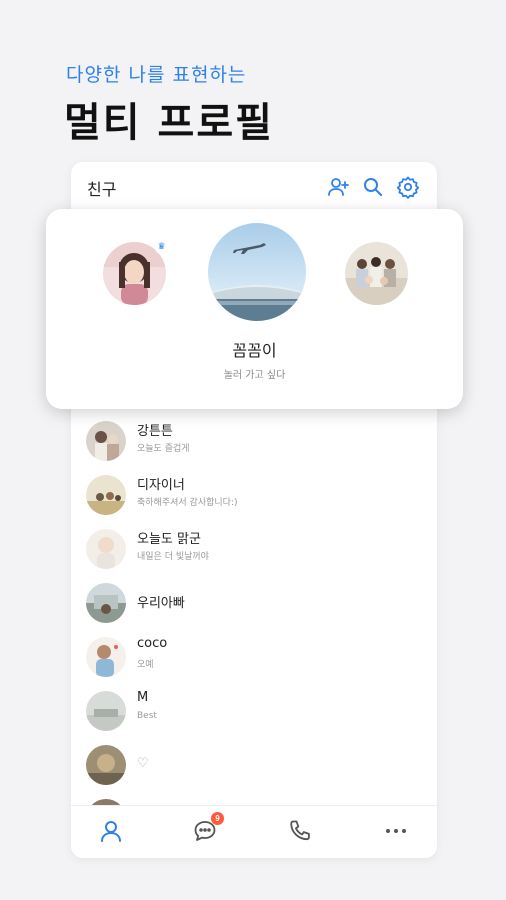  I want to click on friend-status: Best, so click(147, 716).